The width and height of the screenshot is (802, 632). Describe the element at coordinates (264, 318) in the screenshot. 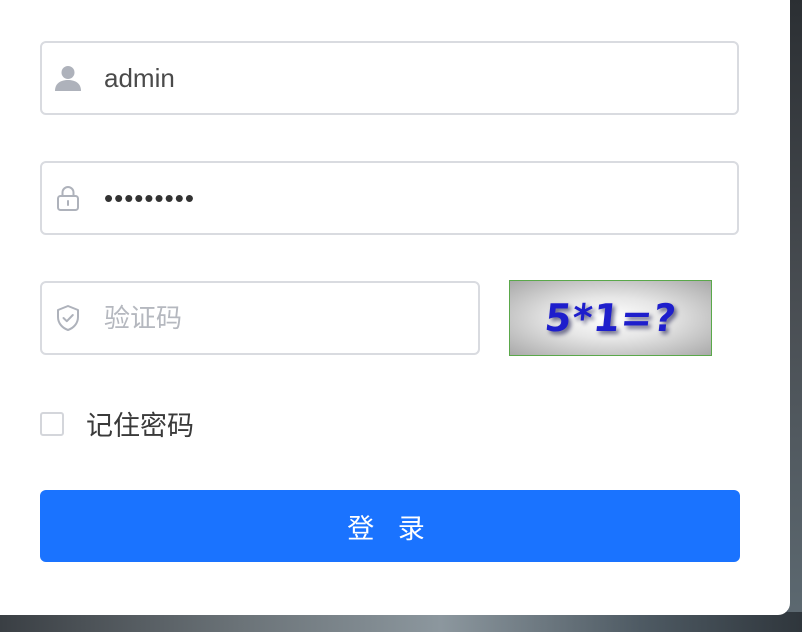

I see `captcha-input` at that location.